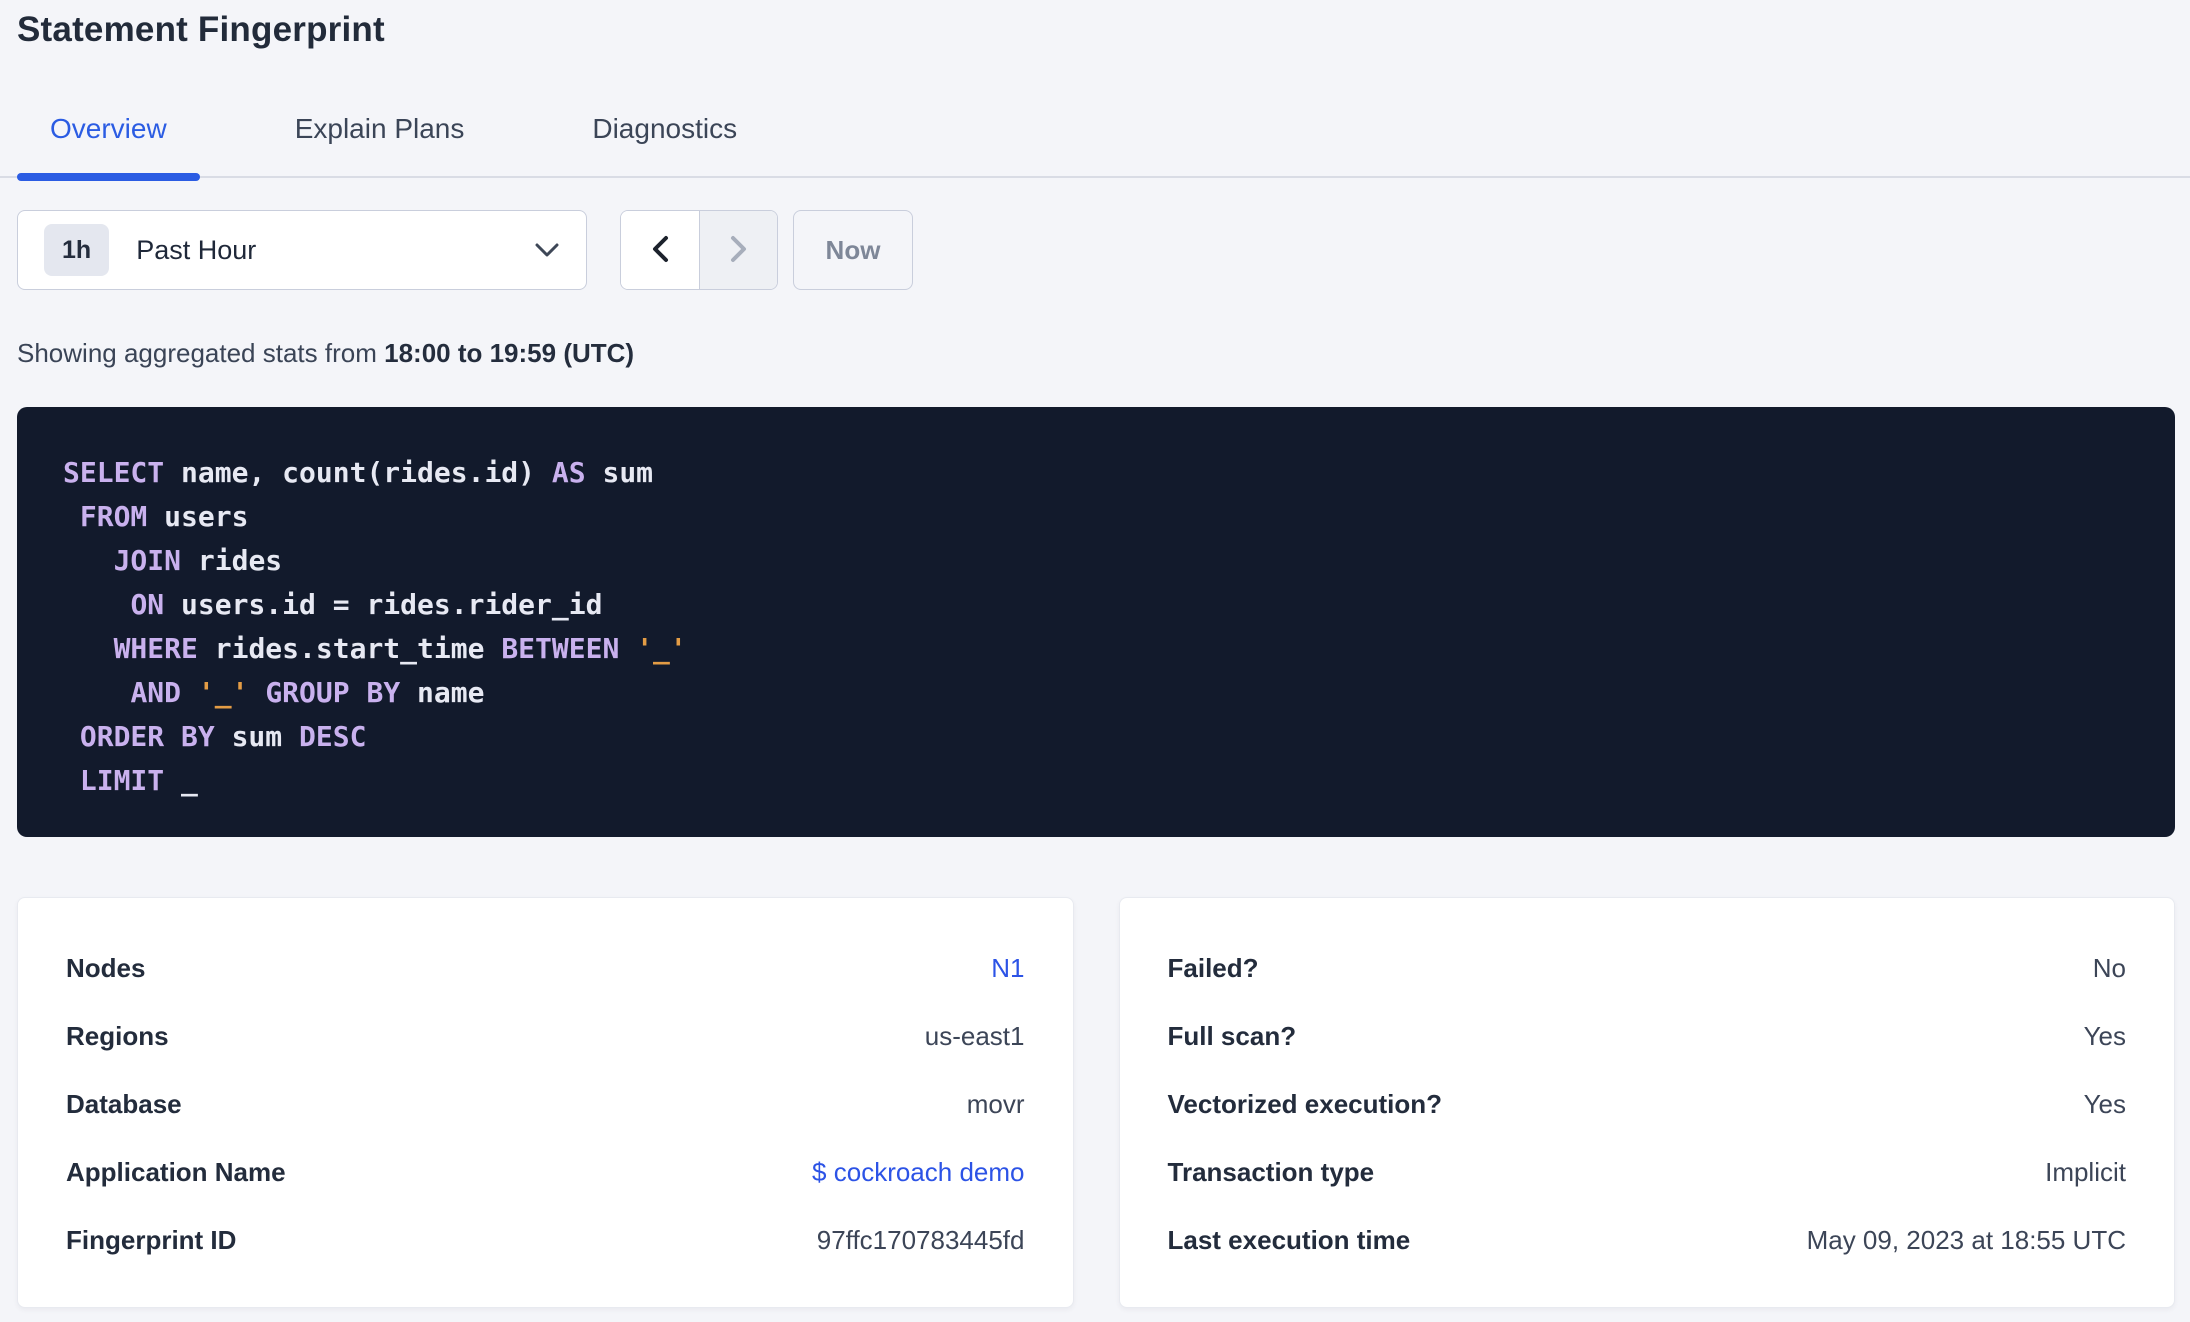  What do you see at coordinates (1007, 968) in the screenshot?
I see `info-value-link-nodes: N1` at bounding box center [1007, 968].